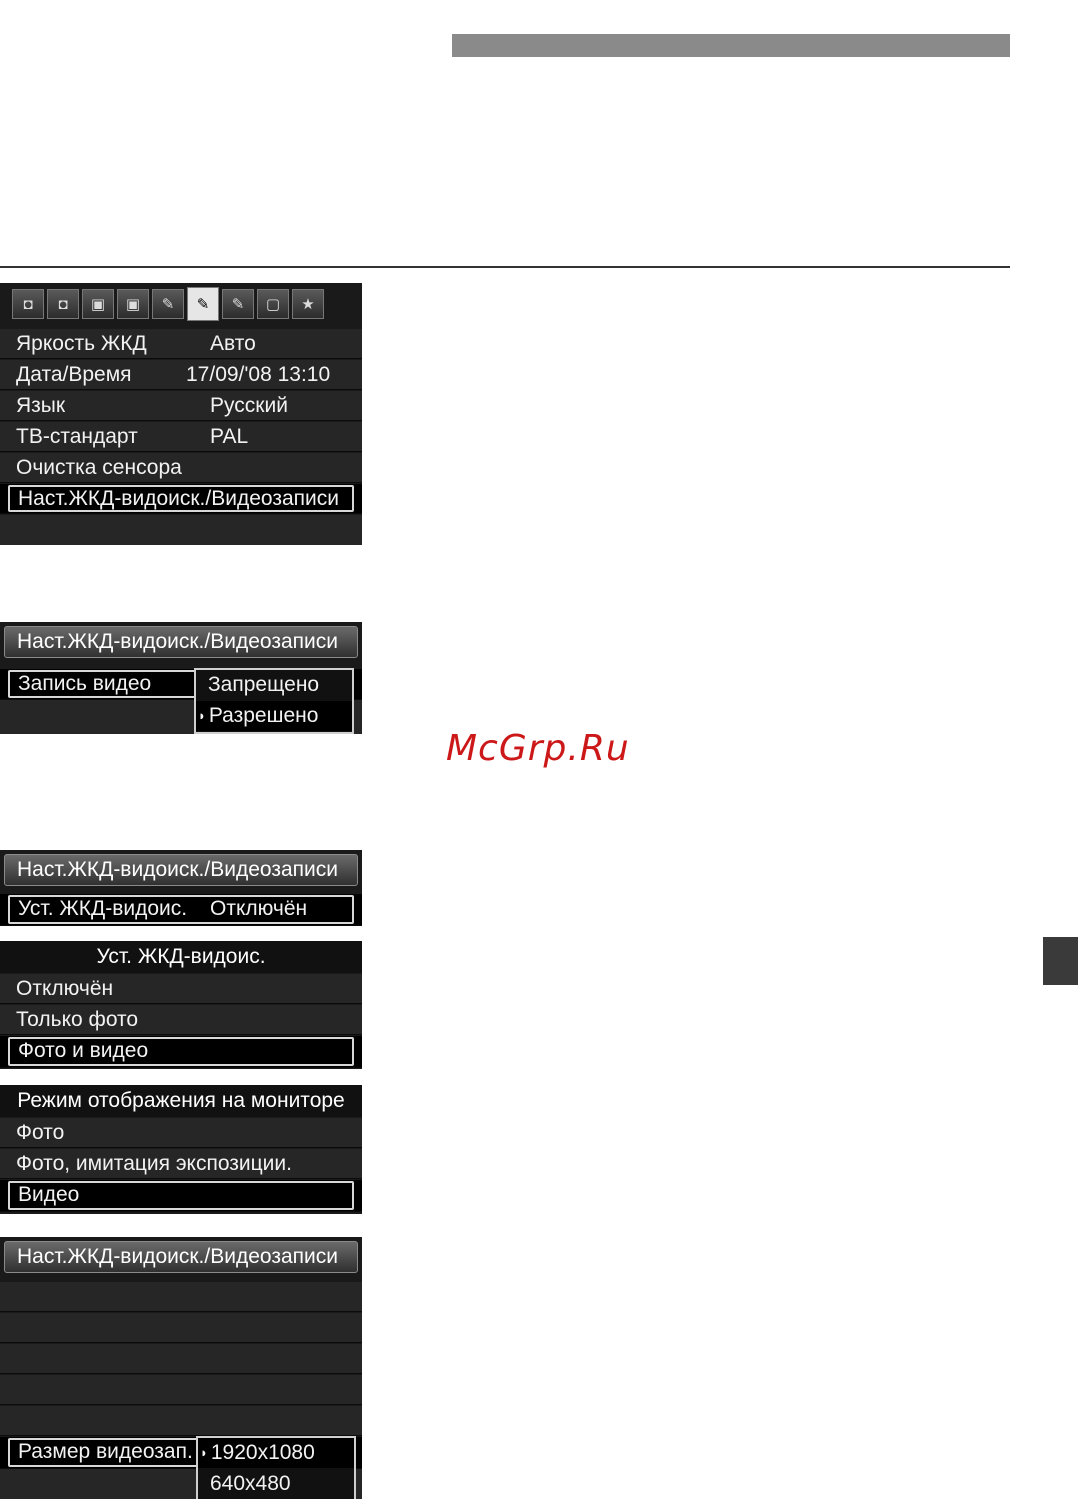 The height and width of the screenshot is (1499, 1078). What do you see at coordinates (77, 1019) in the screenshot?
I see `row-label: Только фото` at bounding box center [77, 1019].